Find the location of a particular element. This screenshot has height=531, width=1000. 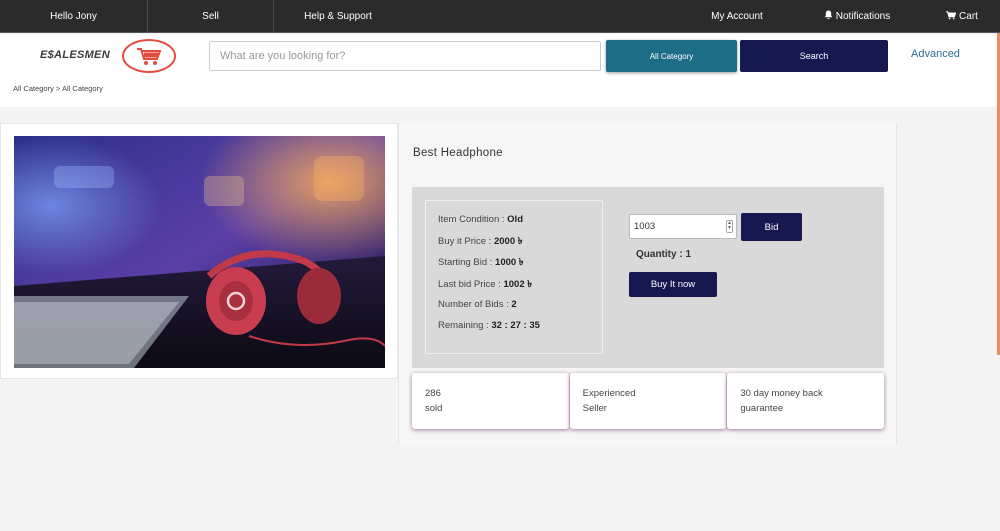

advanced-search-link: Advanced is located at coordinates (935, 54).